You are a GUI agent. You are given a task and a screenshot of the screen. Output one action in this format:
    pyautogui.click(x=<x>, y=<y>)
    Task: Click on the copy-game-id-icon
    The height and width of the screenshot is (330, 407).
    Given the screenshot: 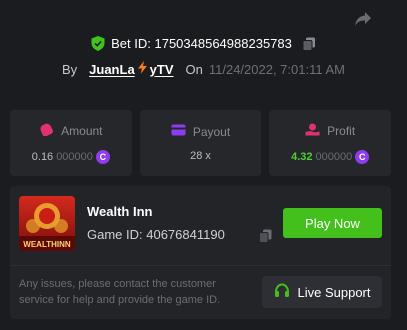 What is the action you would take?
    pyautogui.click(x=265, y=236)
    